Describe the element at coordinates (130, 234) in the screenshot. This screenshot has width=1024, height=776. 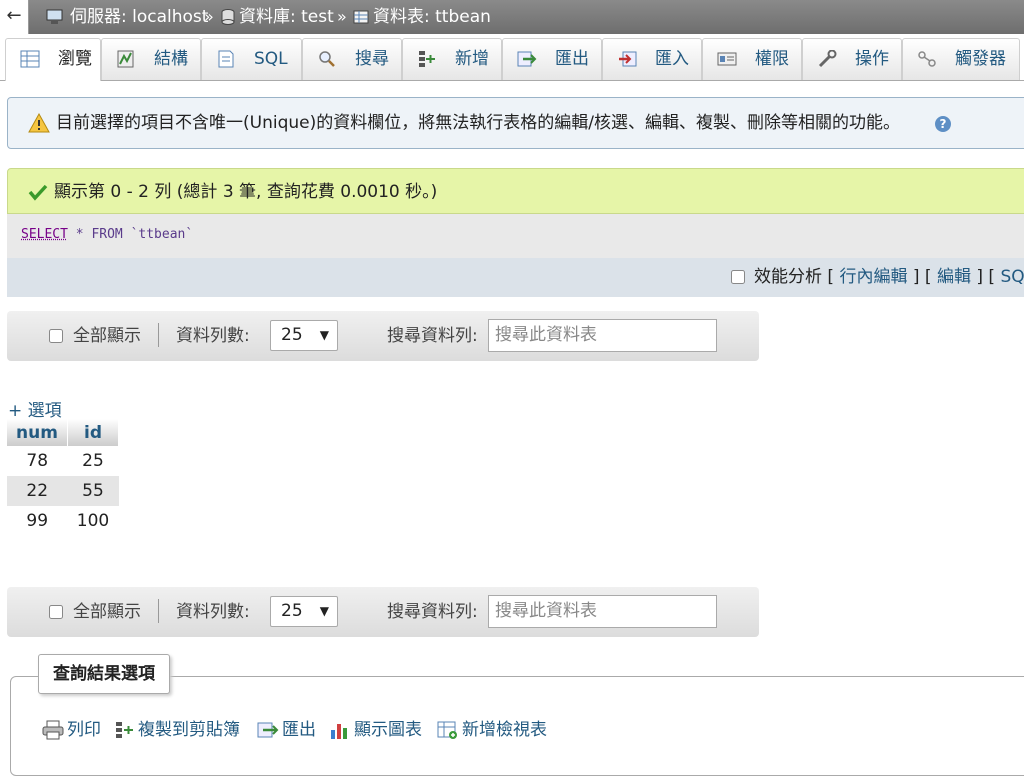
I see `sql-query-rest: * FROM `ttbean`` at that location.